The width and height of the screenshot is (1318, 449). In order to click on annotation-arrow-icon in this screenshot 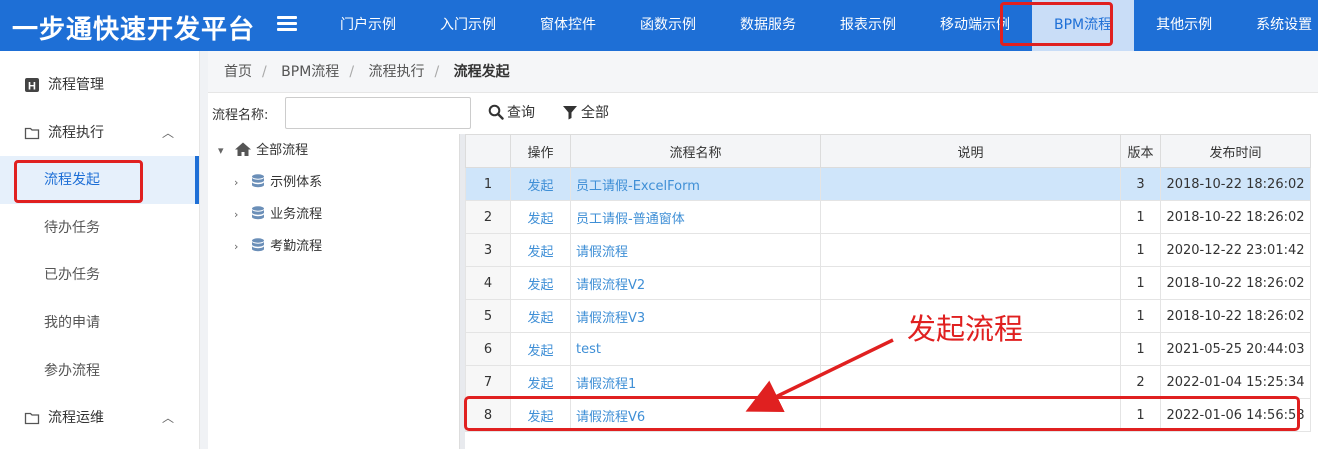, I will do `click(819, 375)`.